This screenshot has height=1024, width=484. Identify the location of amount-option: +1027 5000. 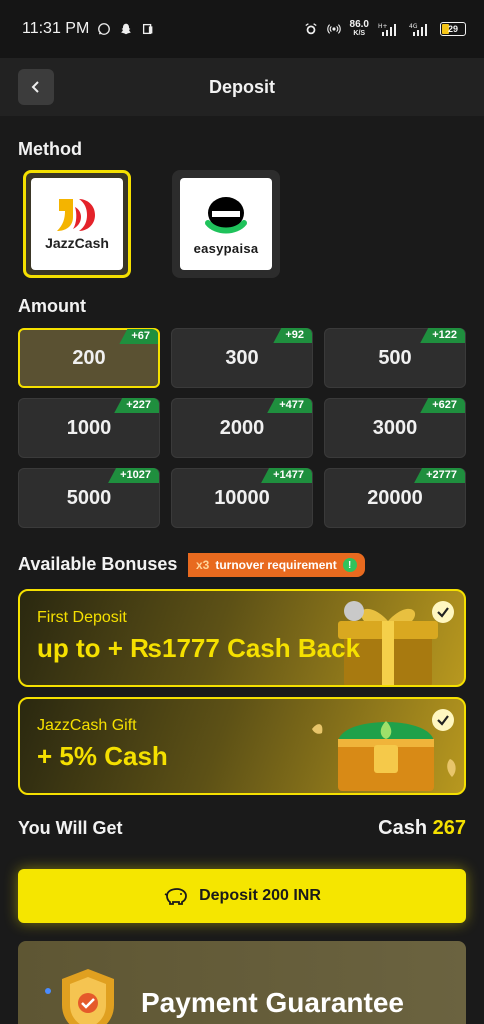
(89, 498).